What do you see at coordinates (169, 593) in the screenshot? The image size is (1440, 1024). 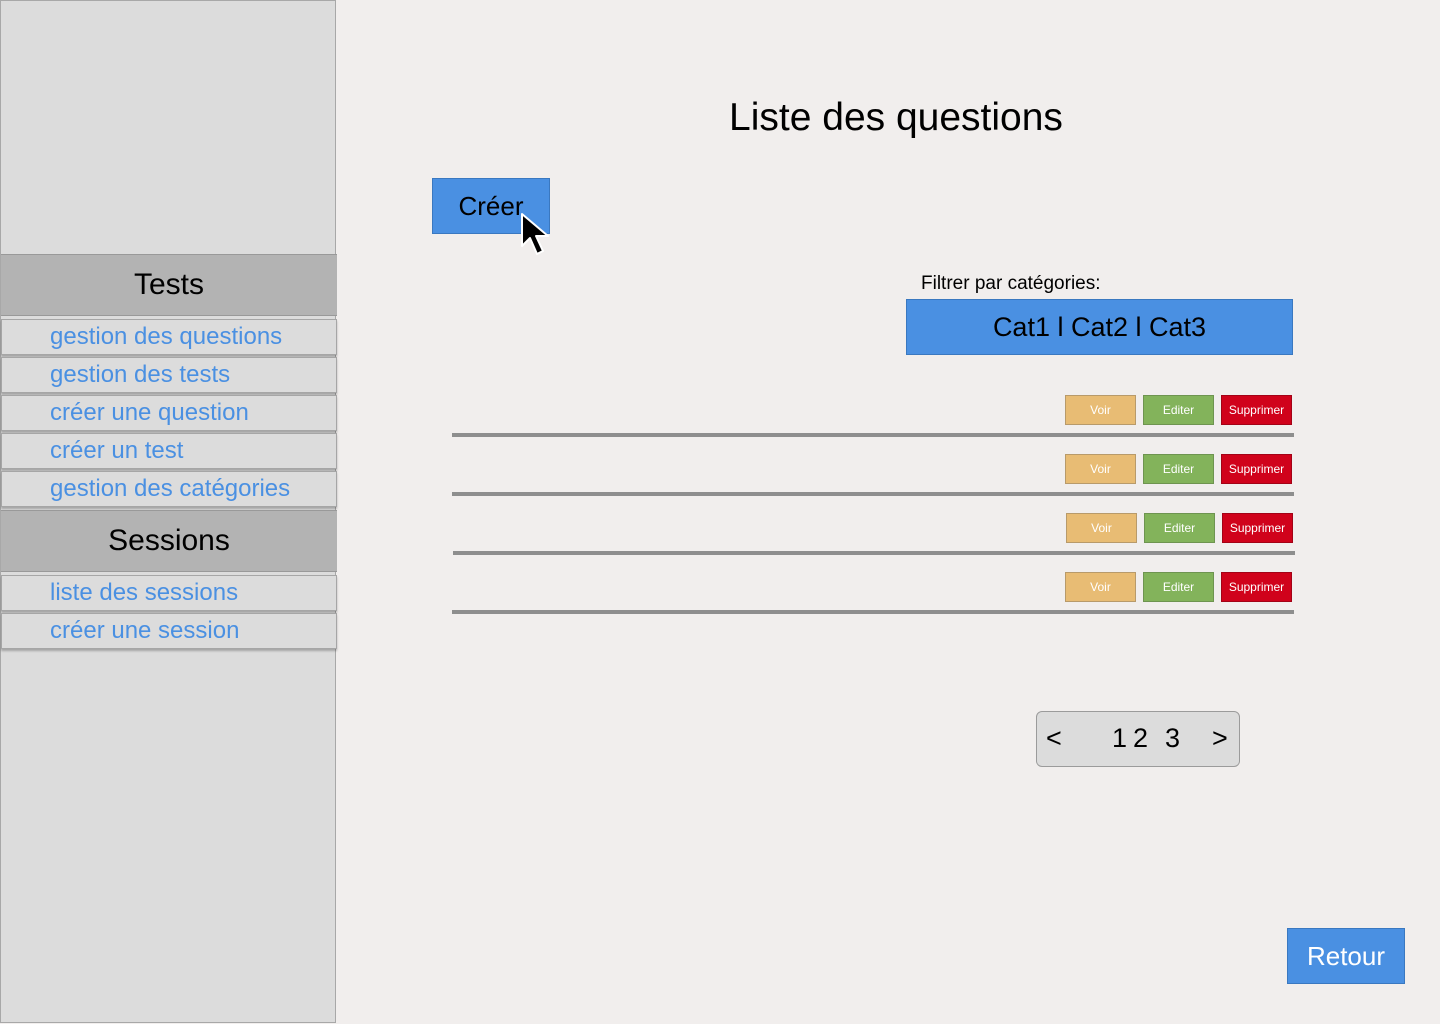 I see `sidebar-item-liste-sessions: liste des sessions` at bounding box center [169, 593].